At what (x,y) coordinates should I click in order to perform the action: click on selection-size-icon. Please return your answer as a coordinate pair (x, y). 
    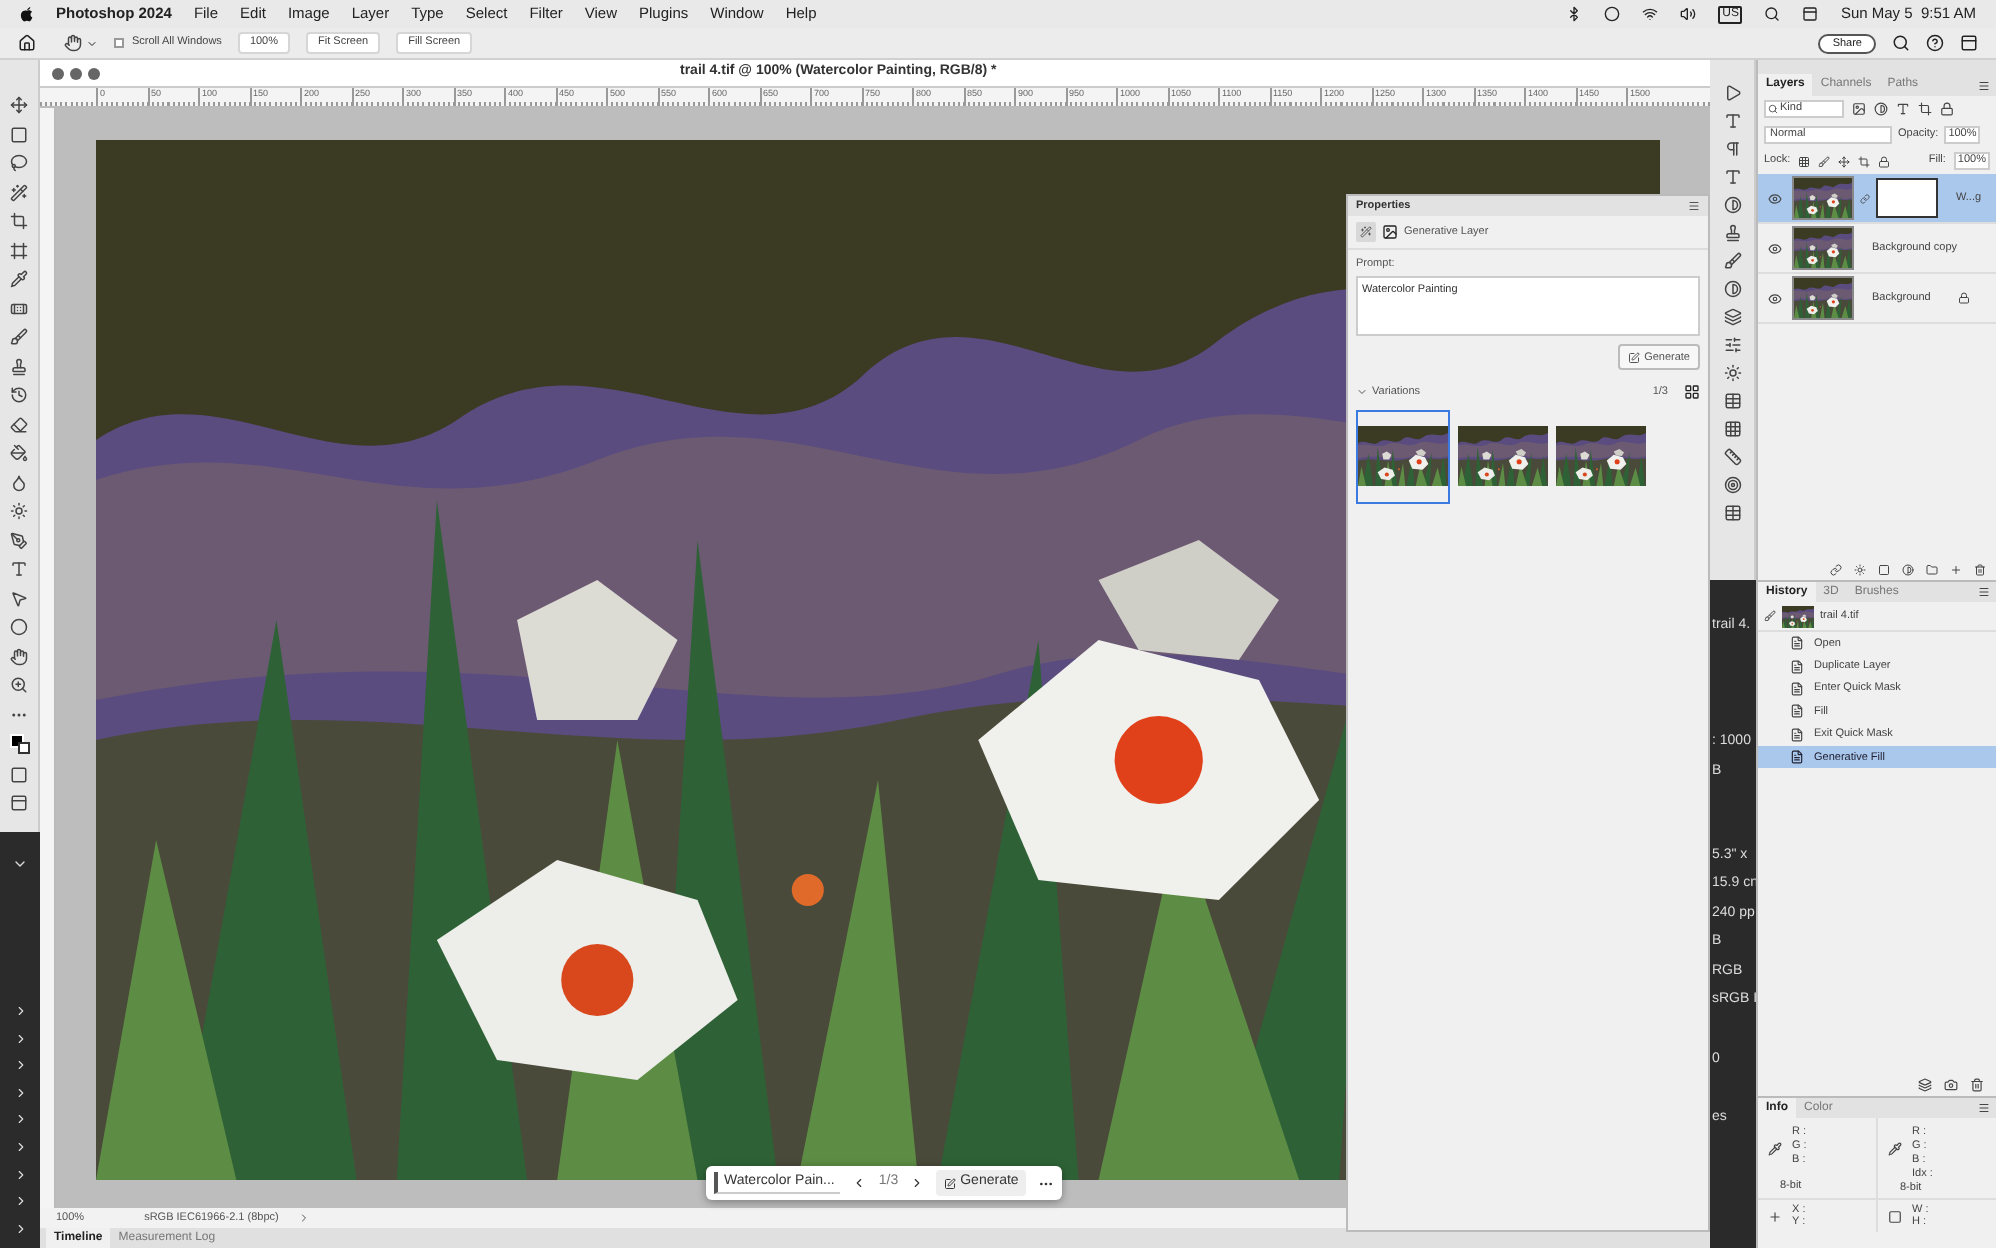
    Looking at the image, I should click on (1895, 1216).